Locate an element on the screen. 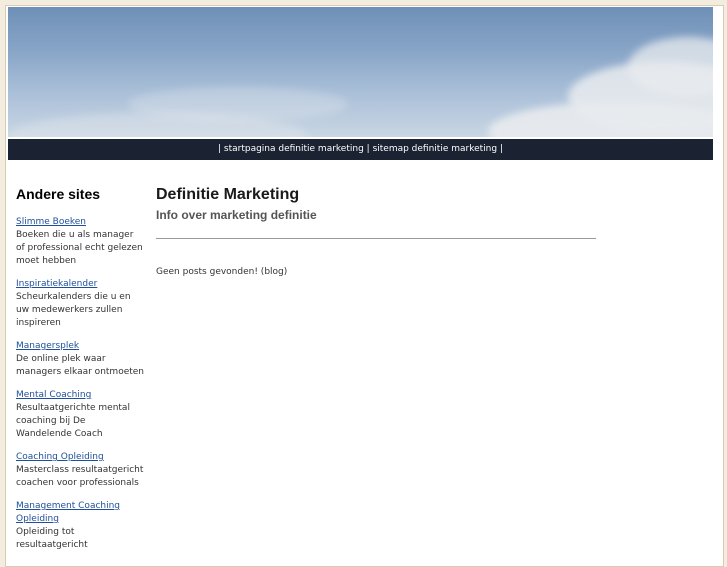 The height and width of the screenshot is (567, 727). sidebar-site-link: Managersplek is located at coordinates (47, 346).